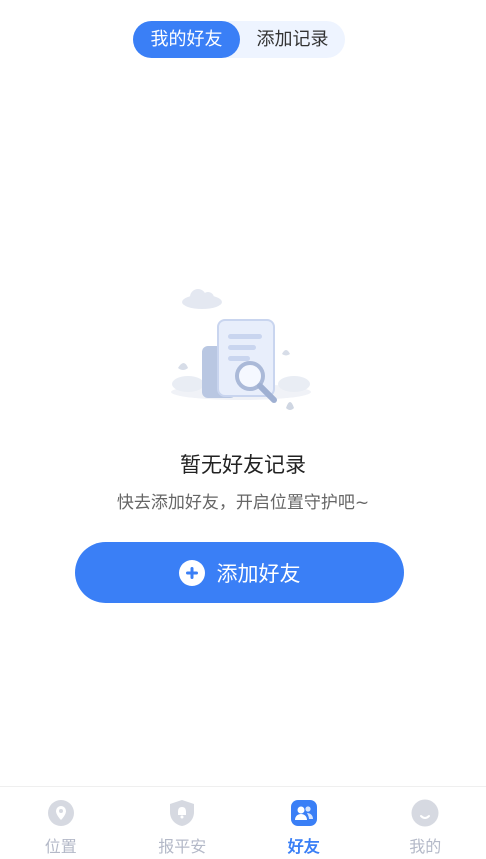 Image resolution: width=486 pixels, height=859 pixels. I want to click on add-friend-button: 添加好友, so click(239, 572).